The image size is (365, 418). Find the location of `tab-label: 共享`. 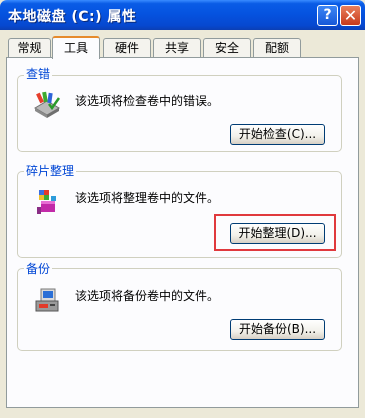

tab-label: 共享 is located at coordinates (176, 48).